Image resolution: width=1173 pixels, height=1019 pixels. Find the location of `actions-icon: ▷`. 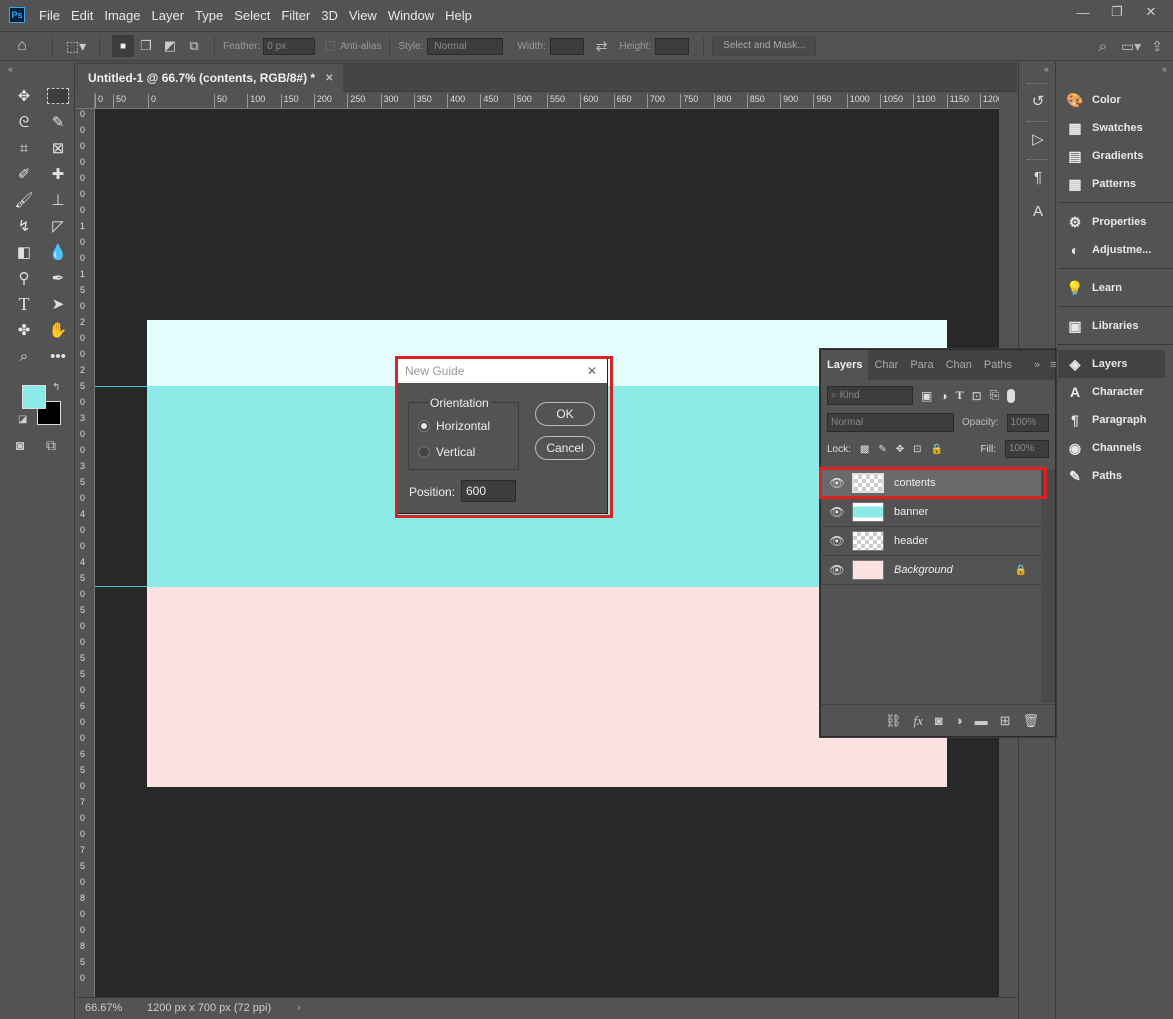

actions-icon: ▷ is located at coordinates (1038, 139).